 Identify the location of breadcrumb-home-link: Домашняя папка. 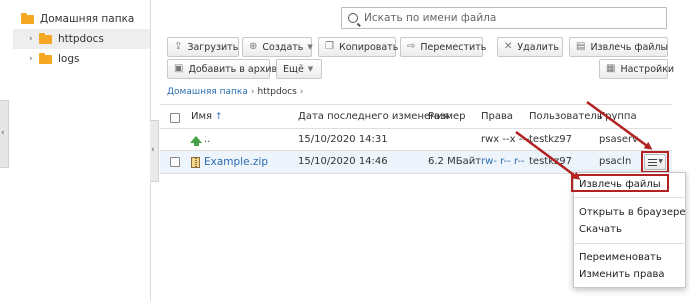
(207, 92).